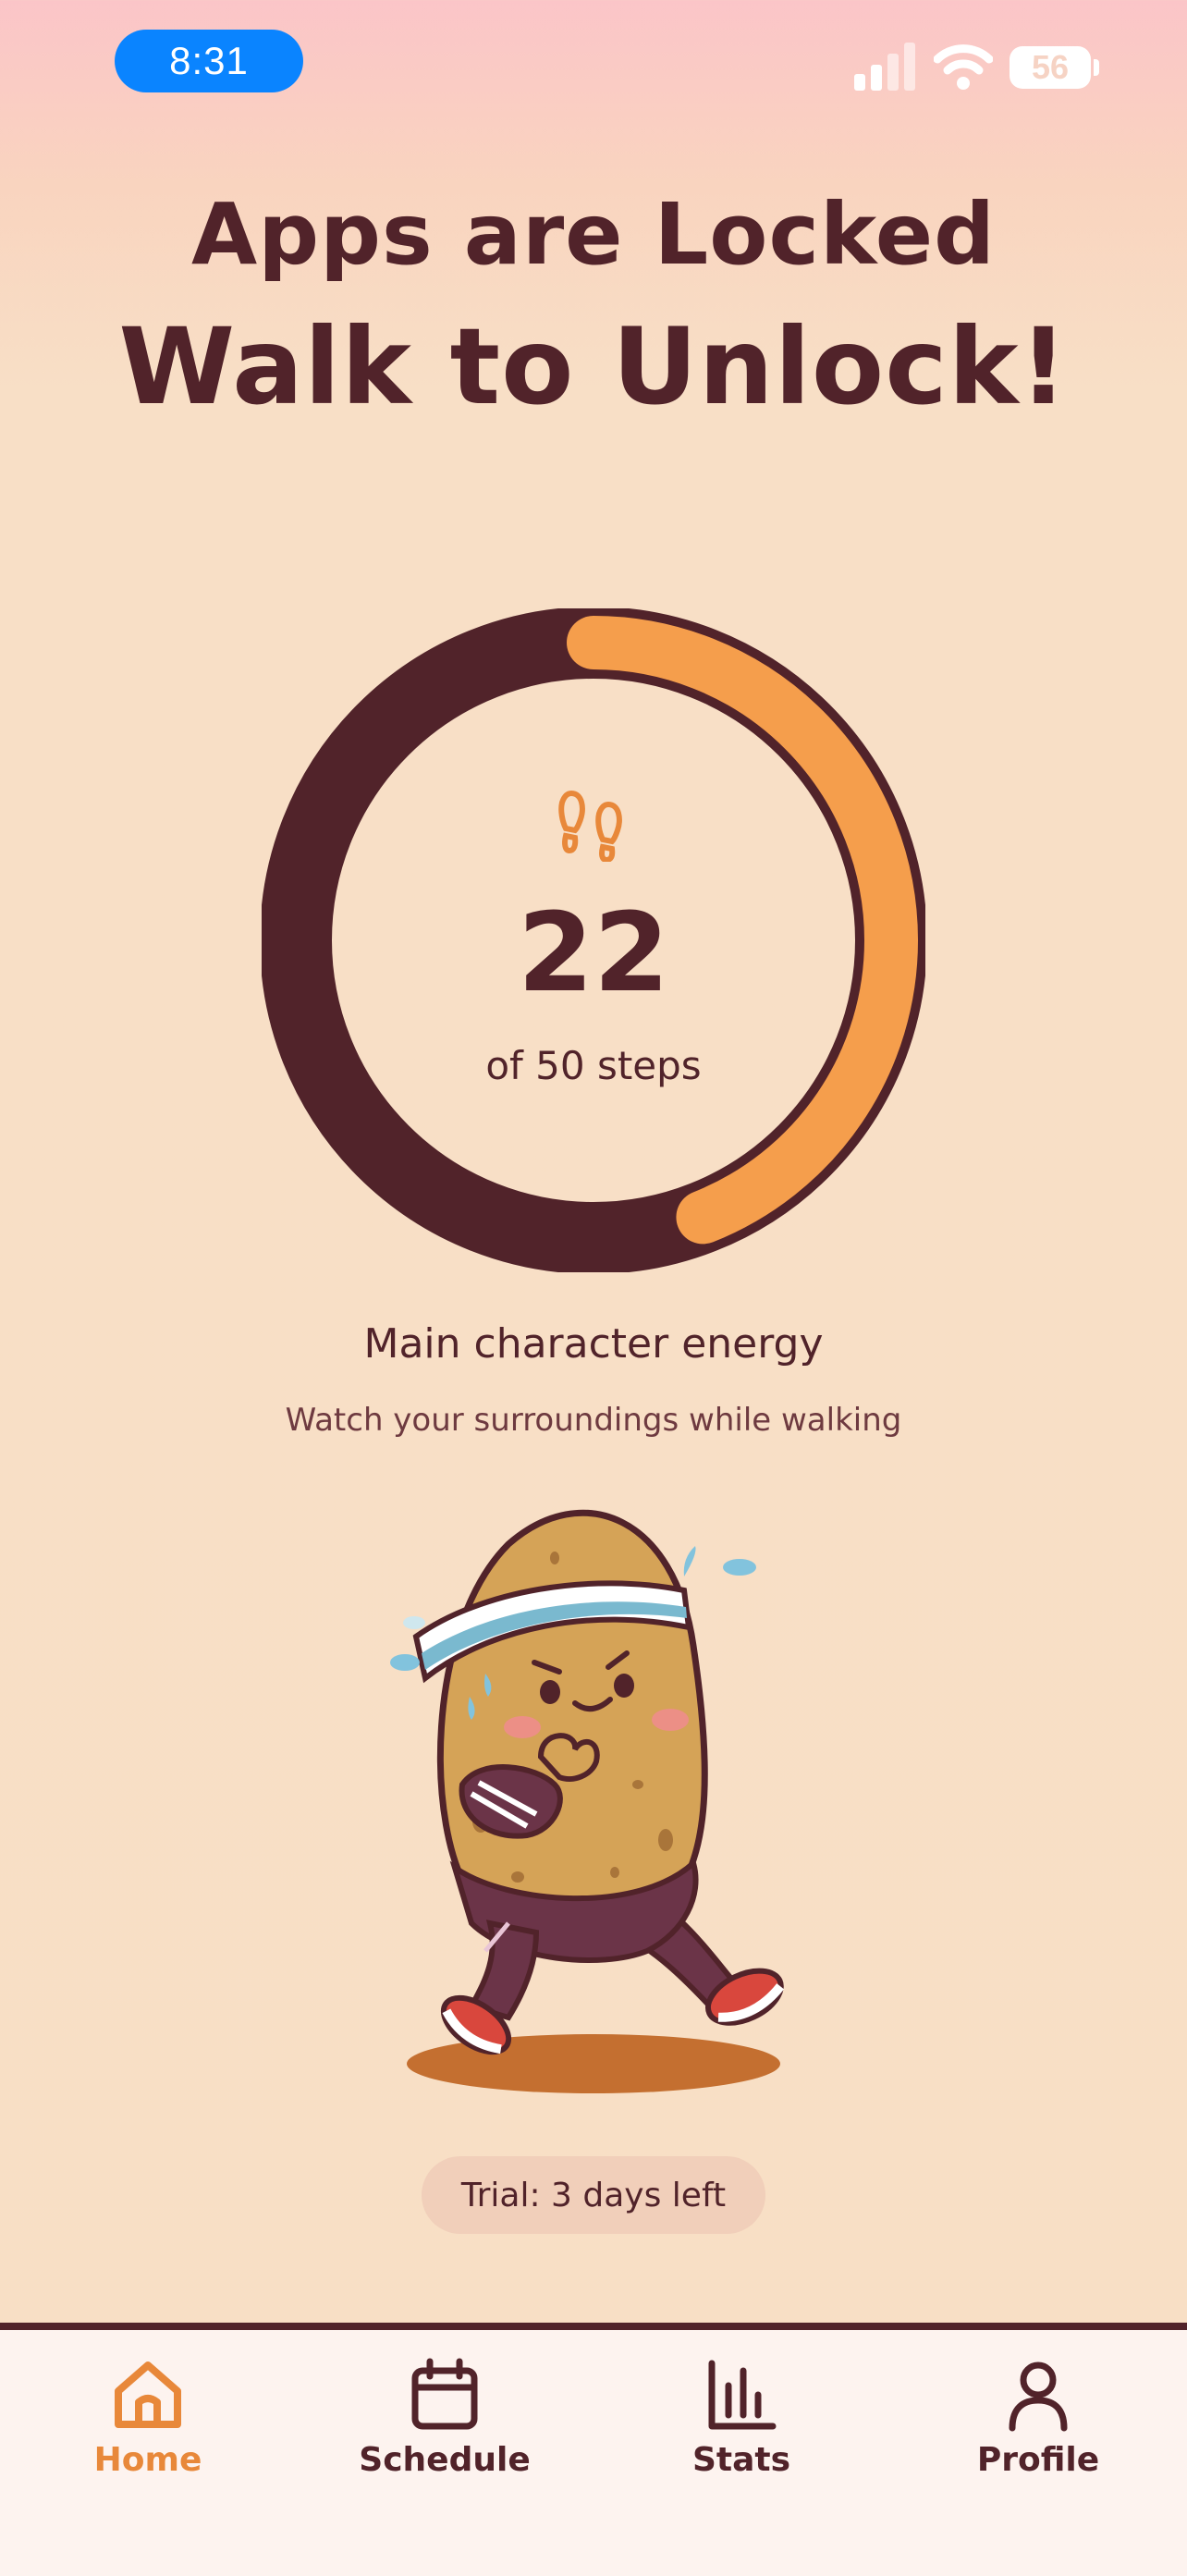 The width and height of the screenshot is (1187, 2576). I want to click on trial-badge: Trial: 3 days left, so click(593, 2195).